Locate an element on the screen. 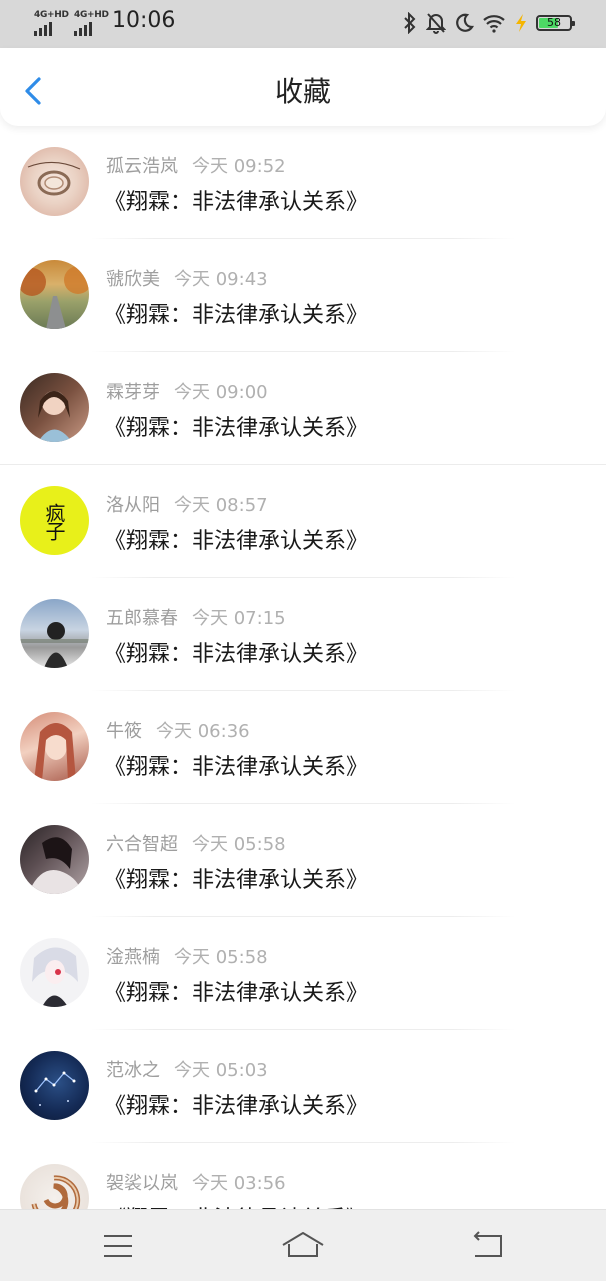 The image size is (606, 1281). home-icon is located at coordinates (303, 1244).